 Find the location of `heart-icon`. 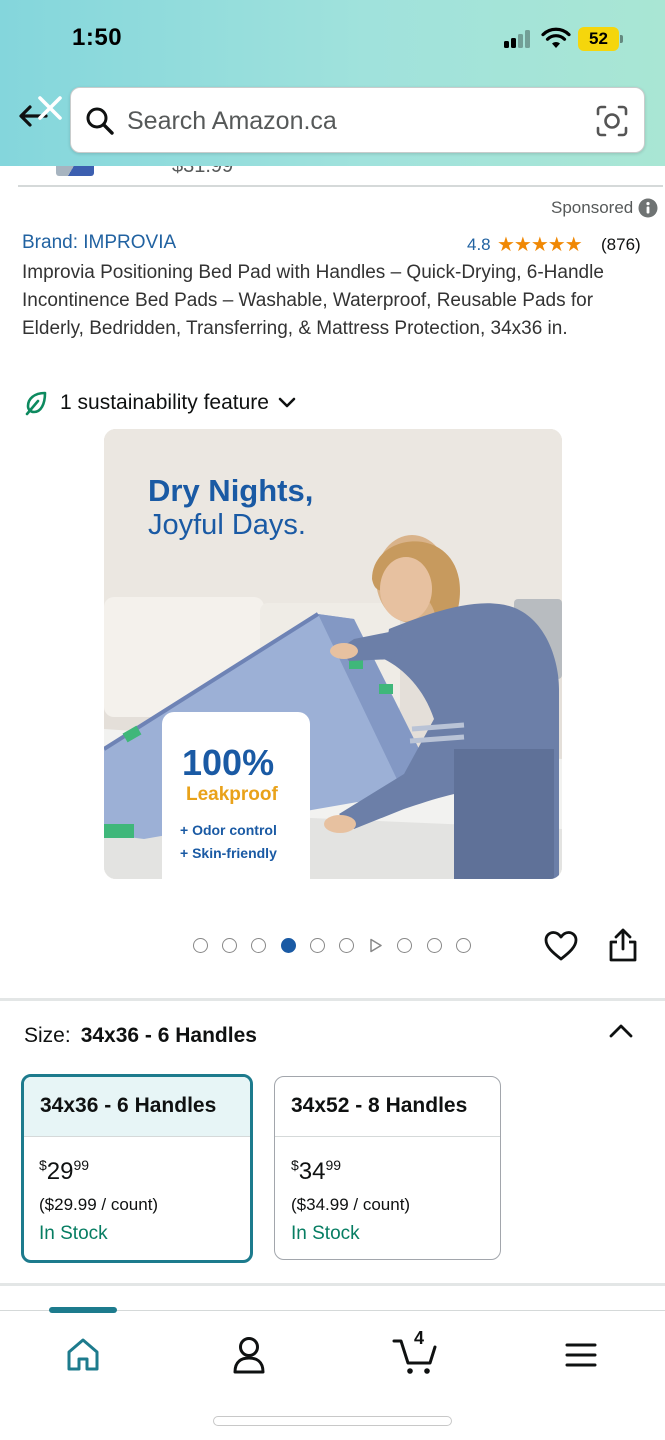

heart-icon is located at coordinates (561, 946).